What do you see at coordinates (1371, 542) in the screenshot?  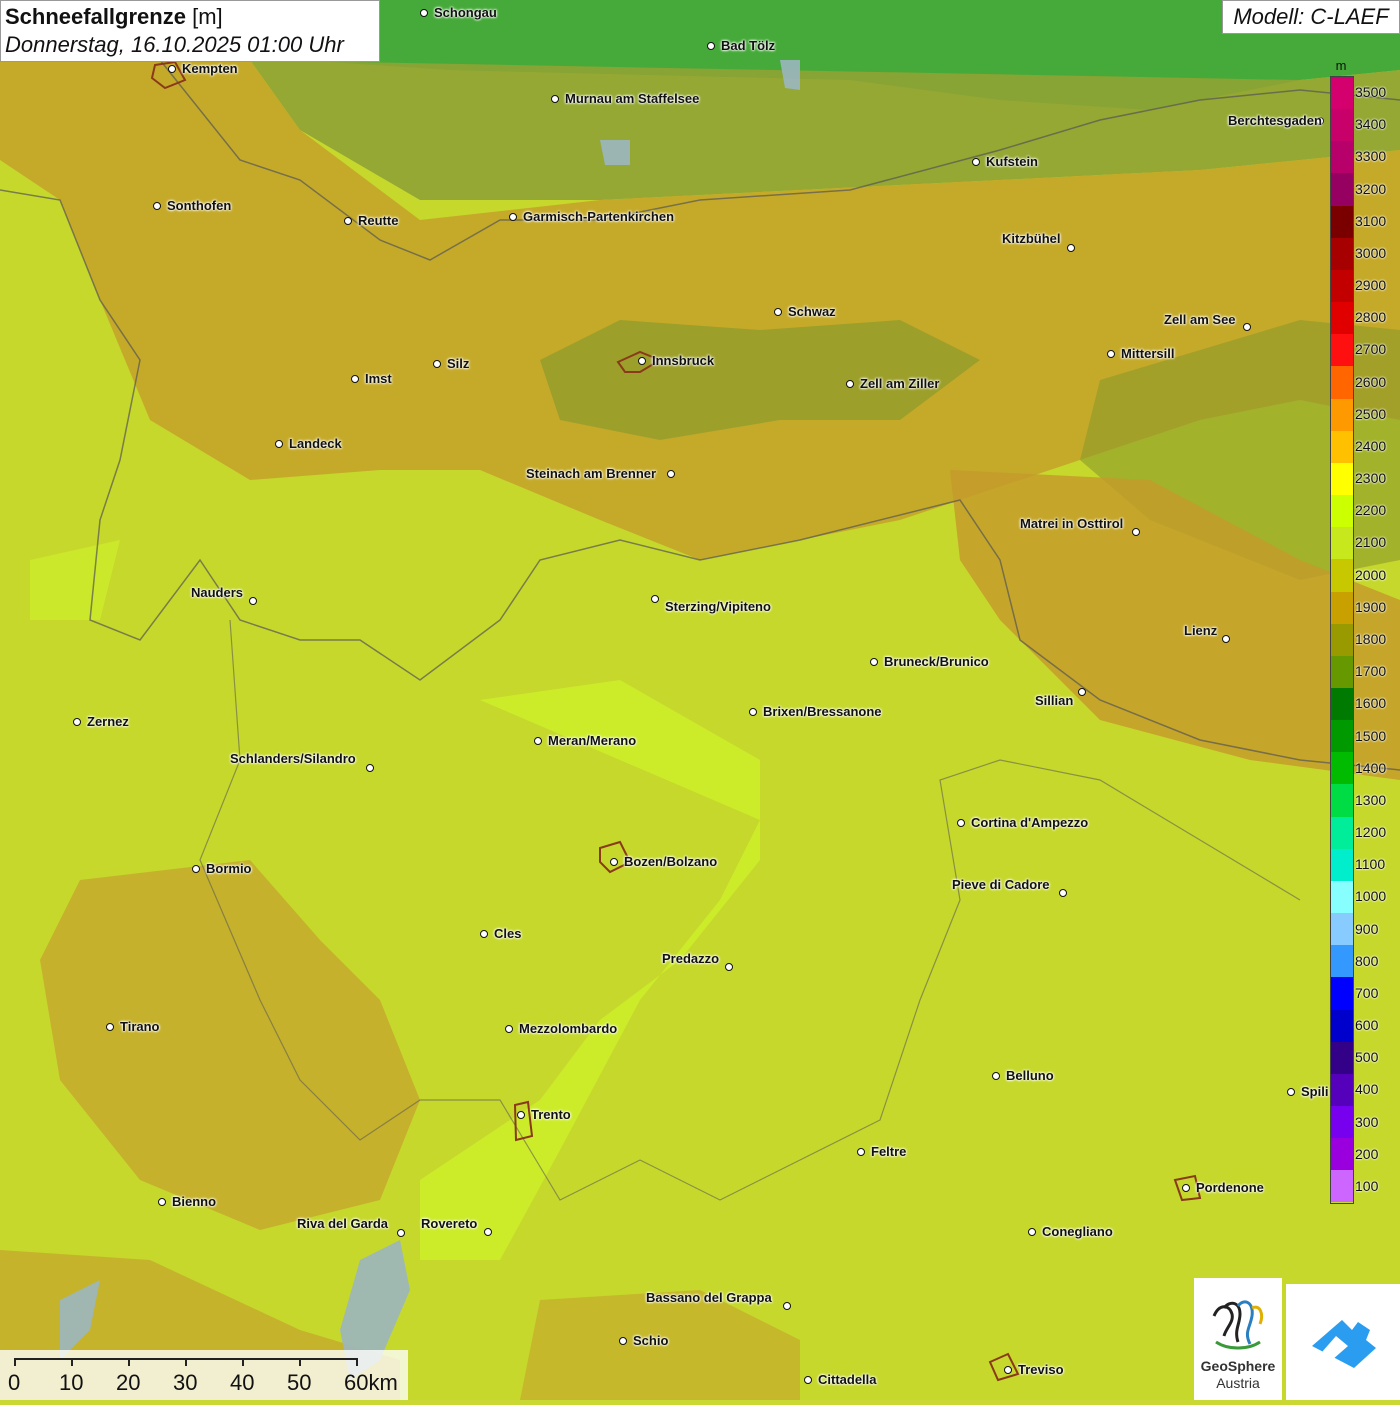 I see `legend-label: 2100` at bounding box center [1371, 542].